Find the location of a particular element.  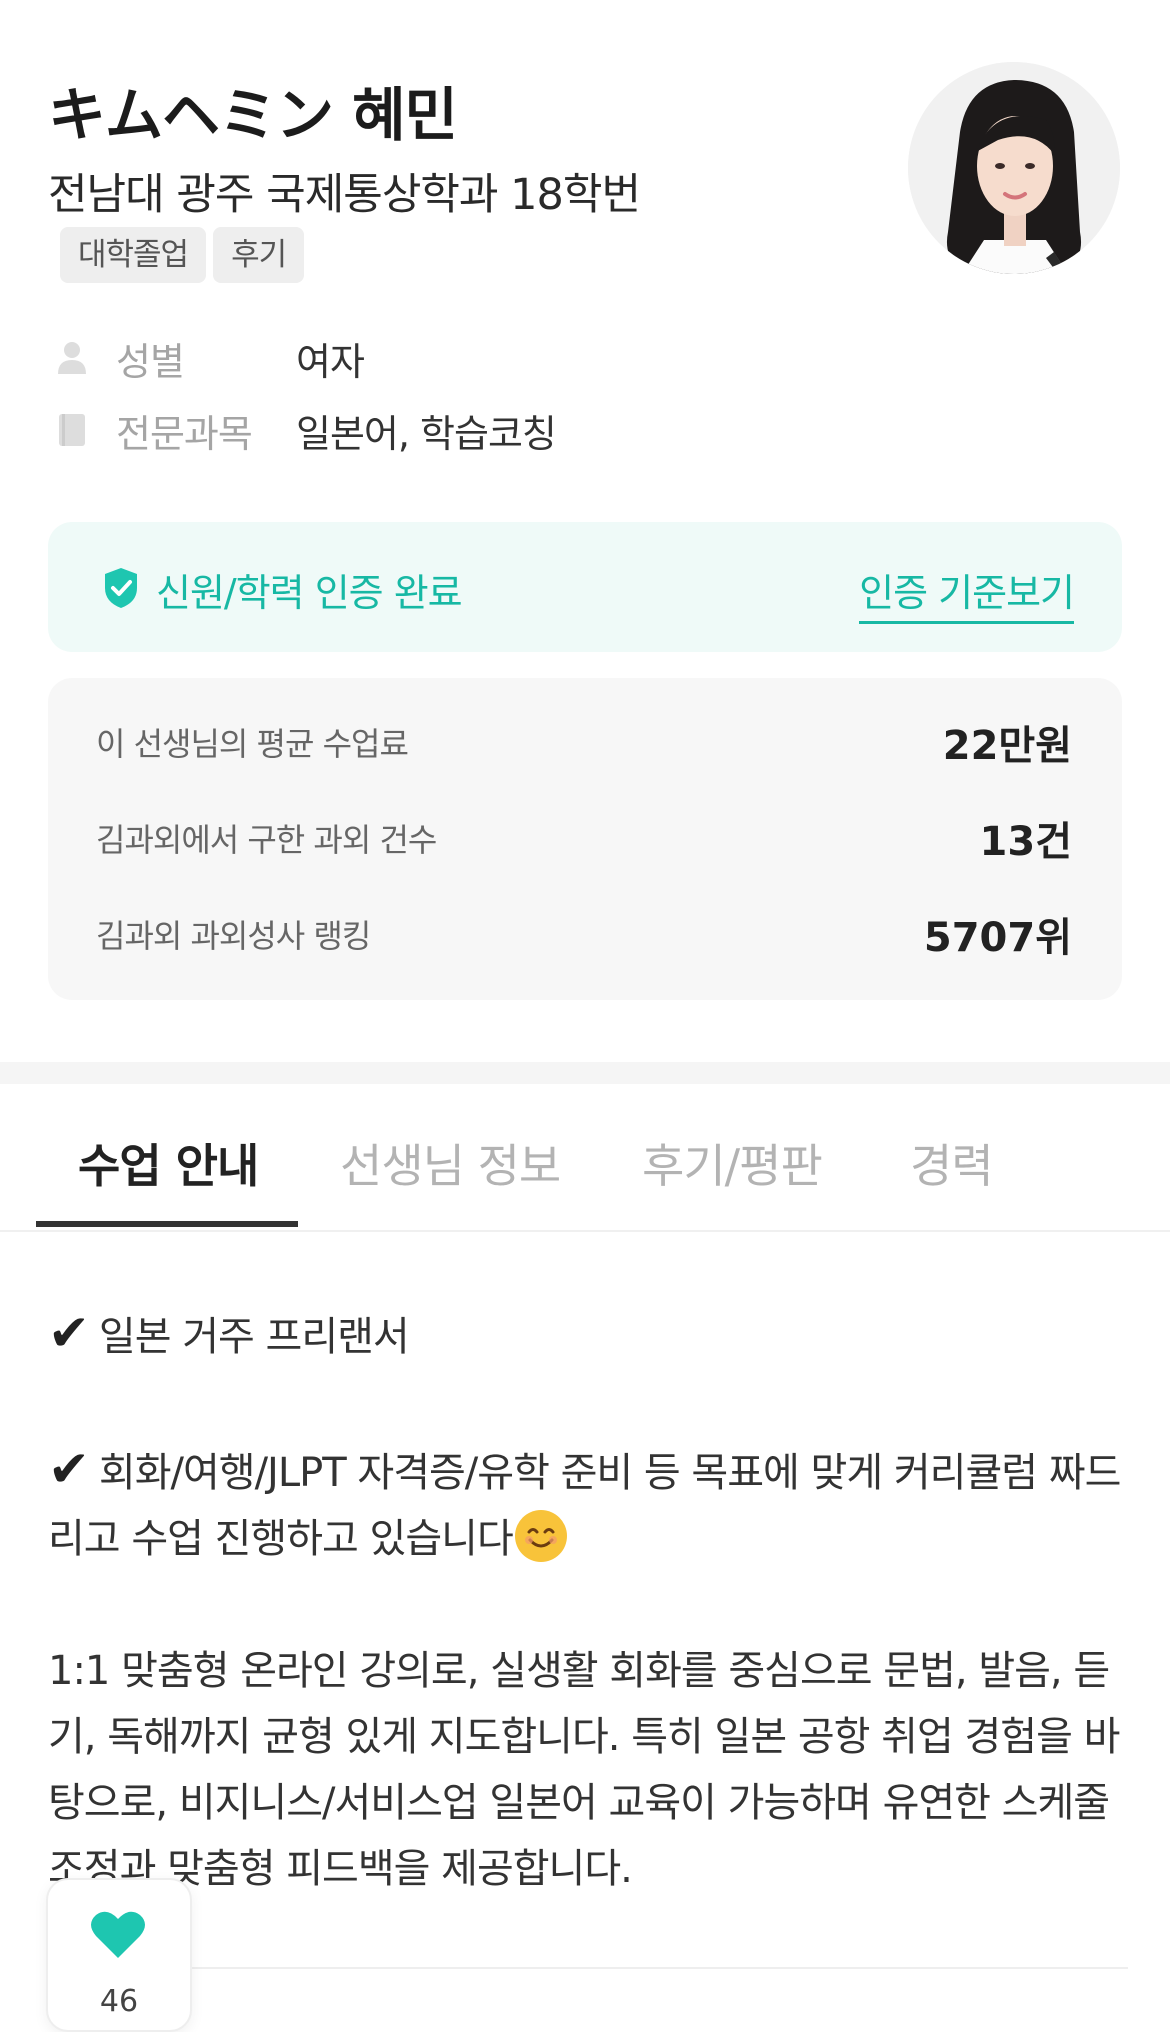

tab-career: 경력 is located at coordinates (952, 1163).